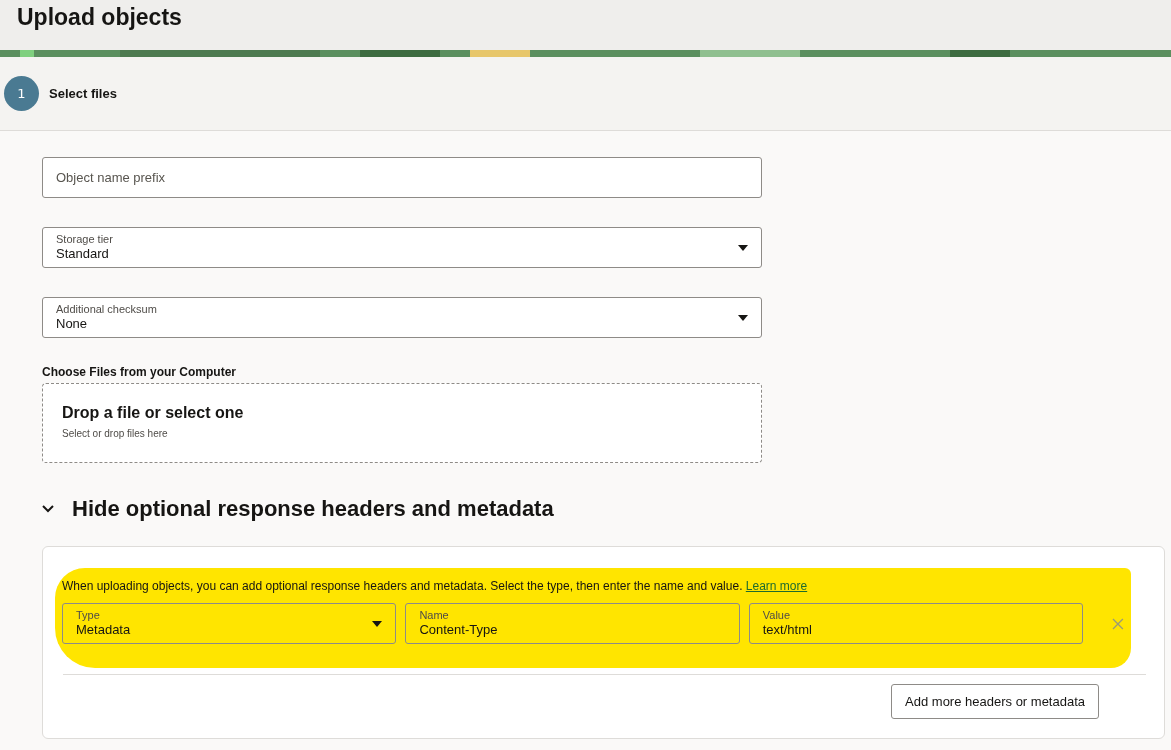 The width and height of the screenshot is (1171, 750). What do you see at coordinates (606, 509) in the screenshot?
I see `section-toggle: Hide optional response headers and metadata` at bounding box center [606, 509].